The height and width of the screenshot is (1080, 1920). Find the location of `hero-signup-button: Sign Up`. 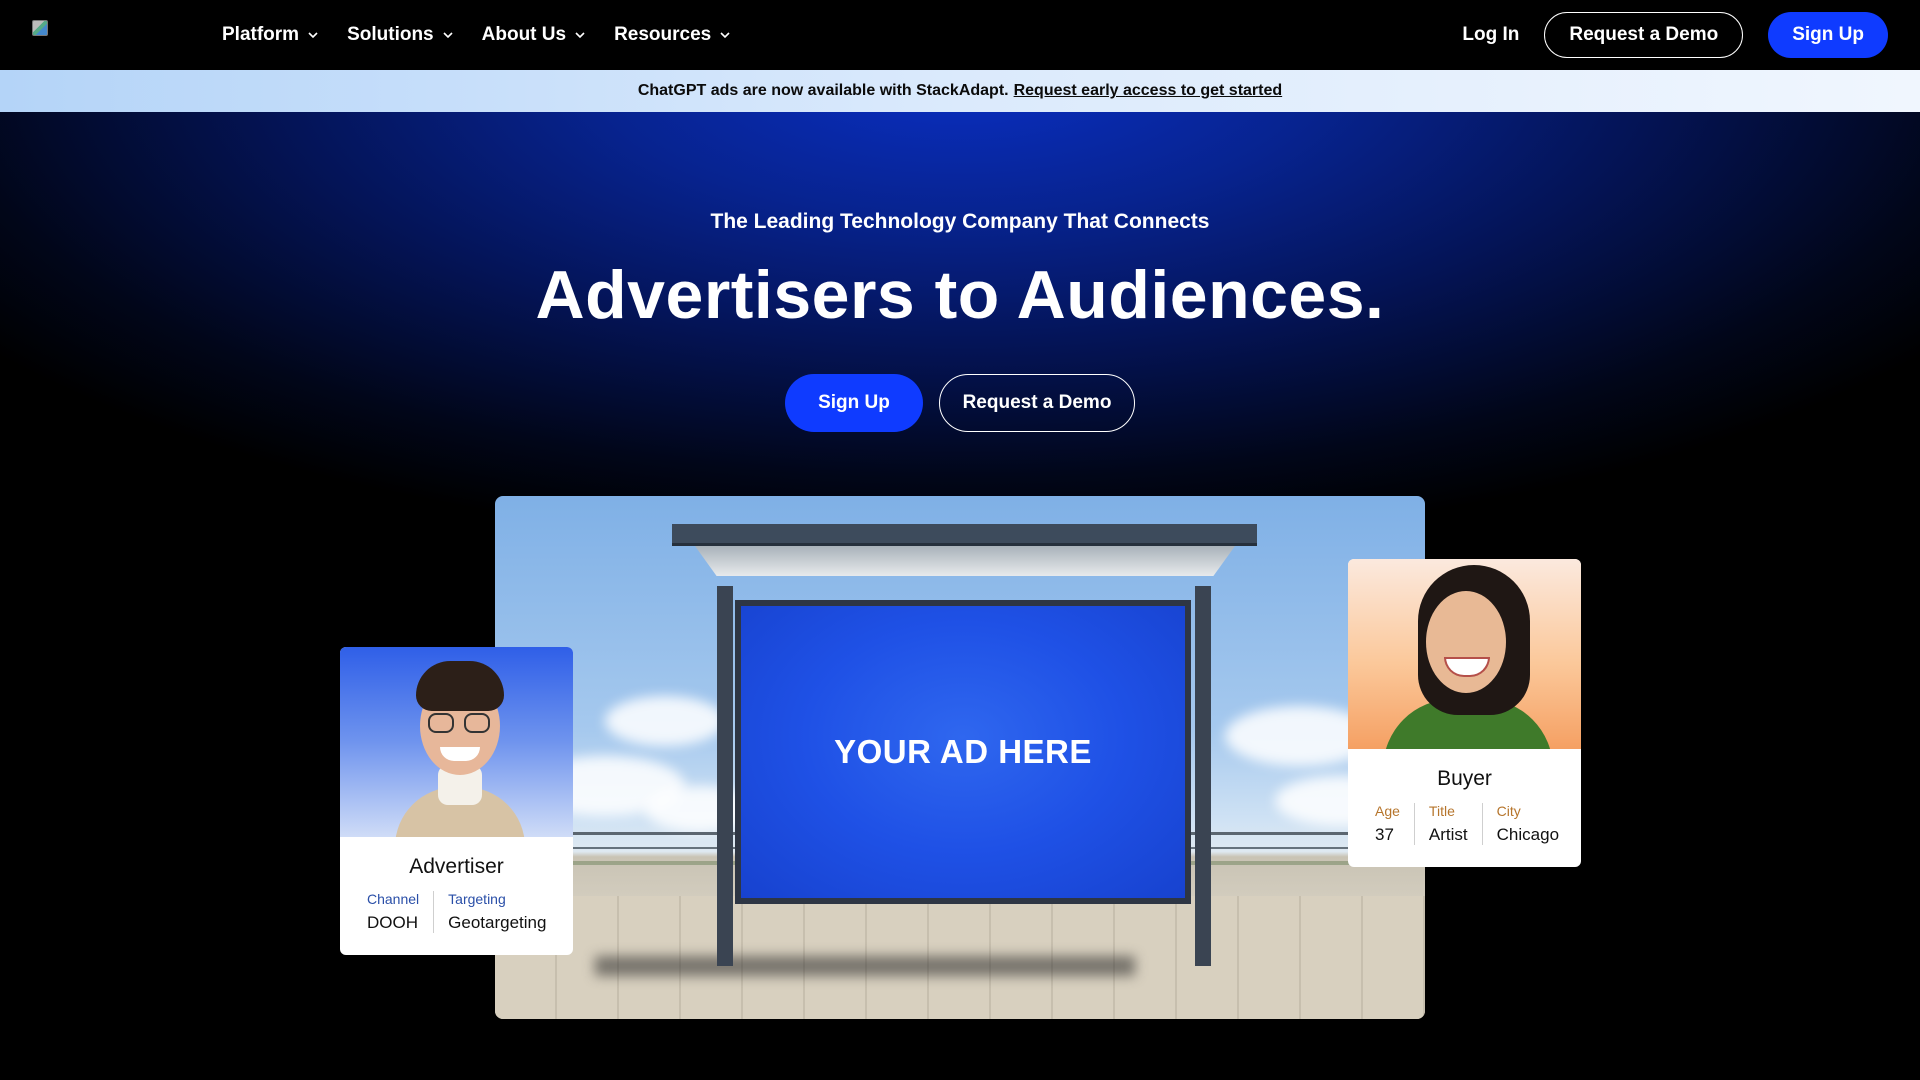

hero-signup-button: Sign Up is located at coordinates (854, 403).